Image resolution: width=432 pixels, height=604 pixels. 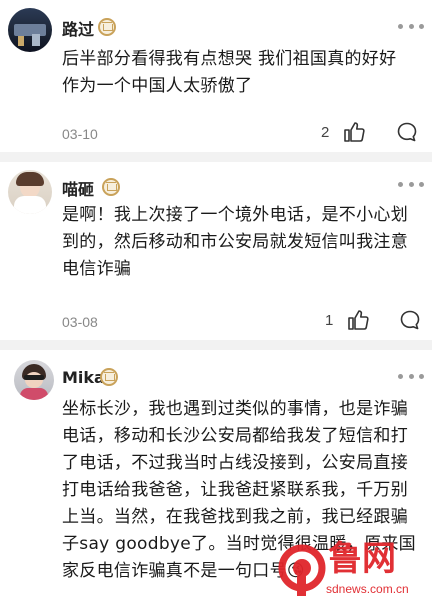 I want to click on username: 路过, so click(x=78, y=28).